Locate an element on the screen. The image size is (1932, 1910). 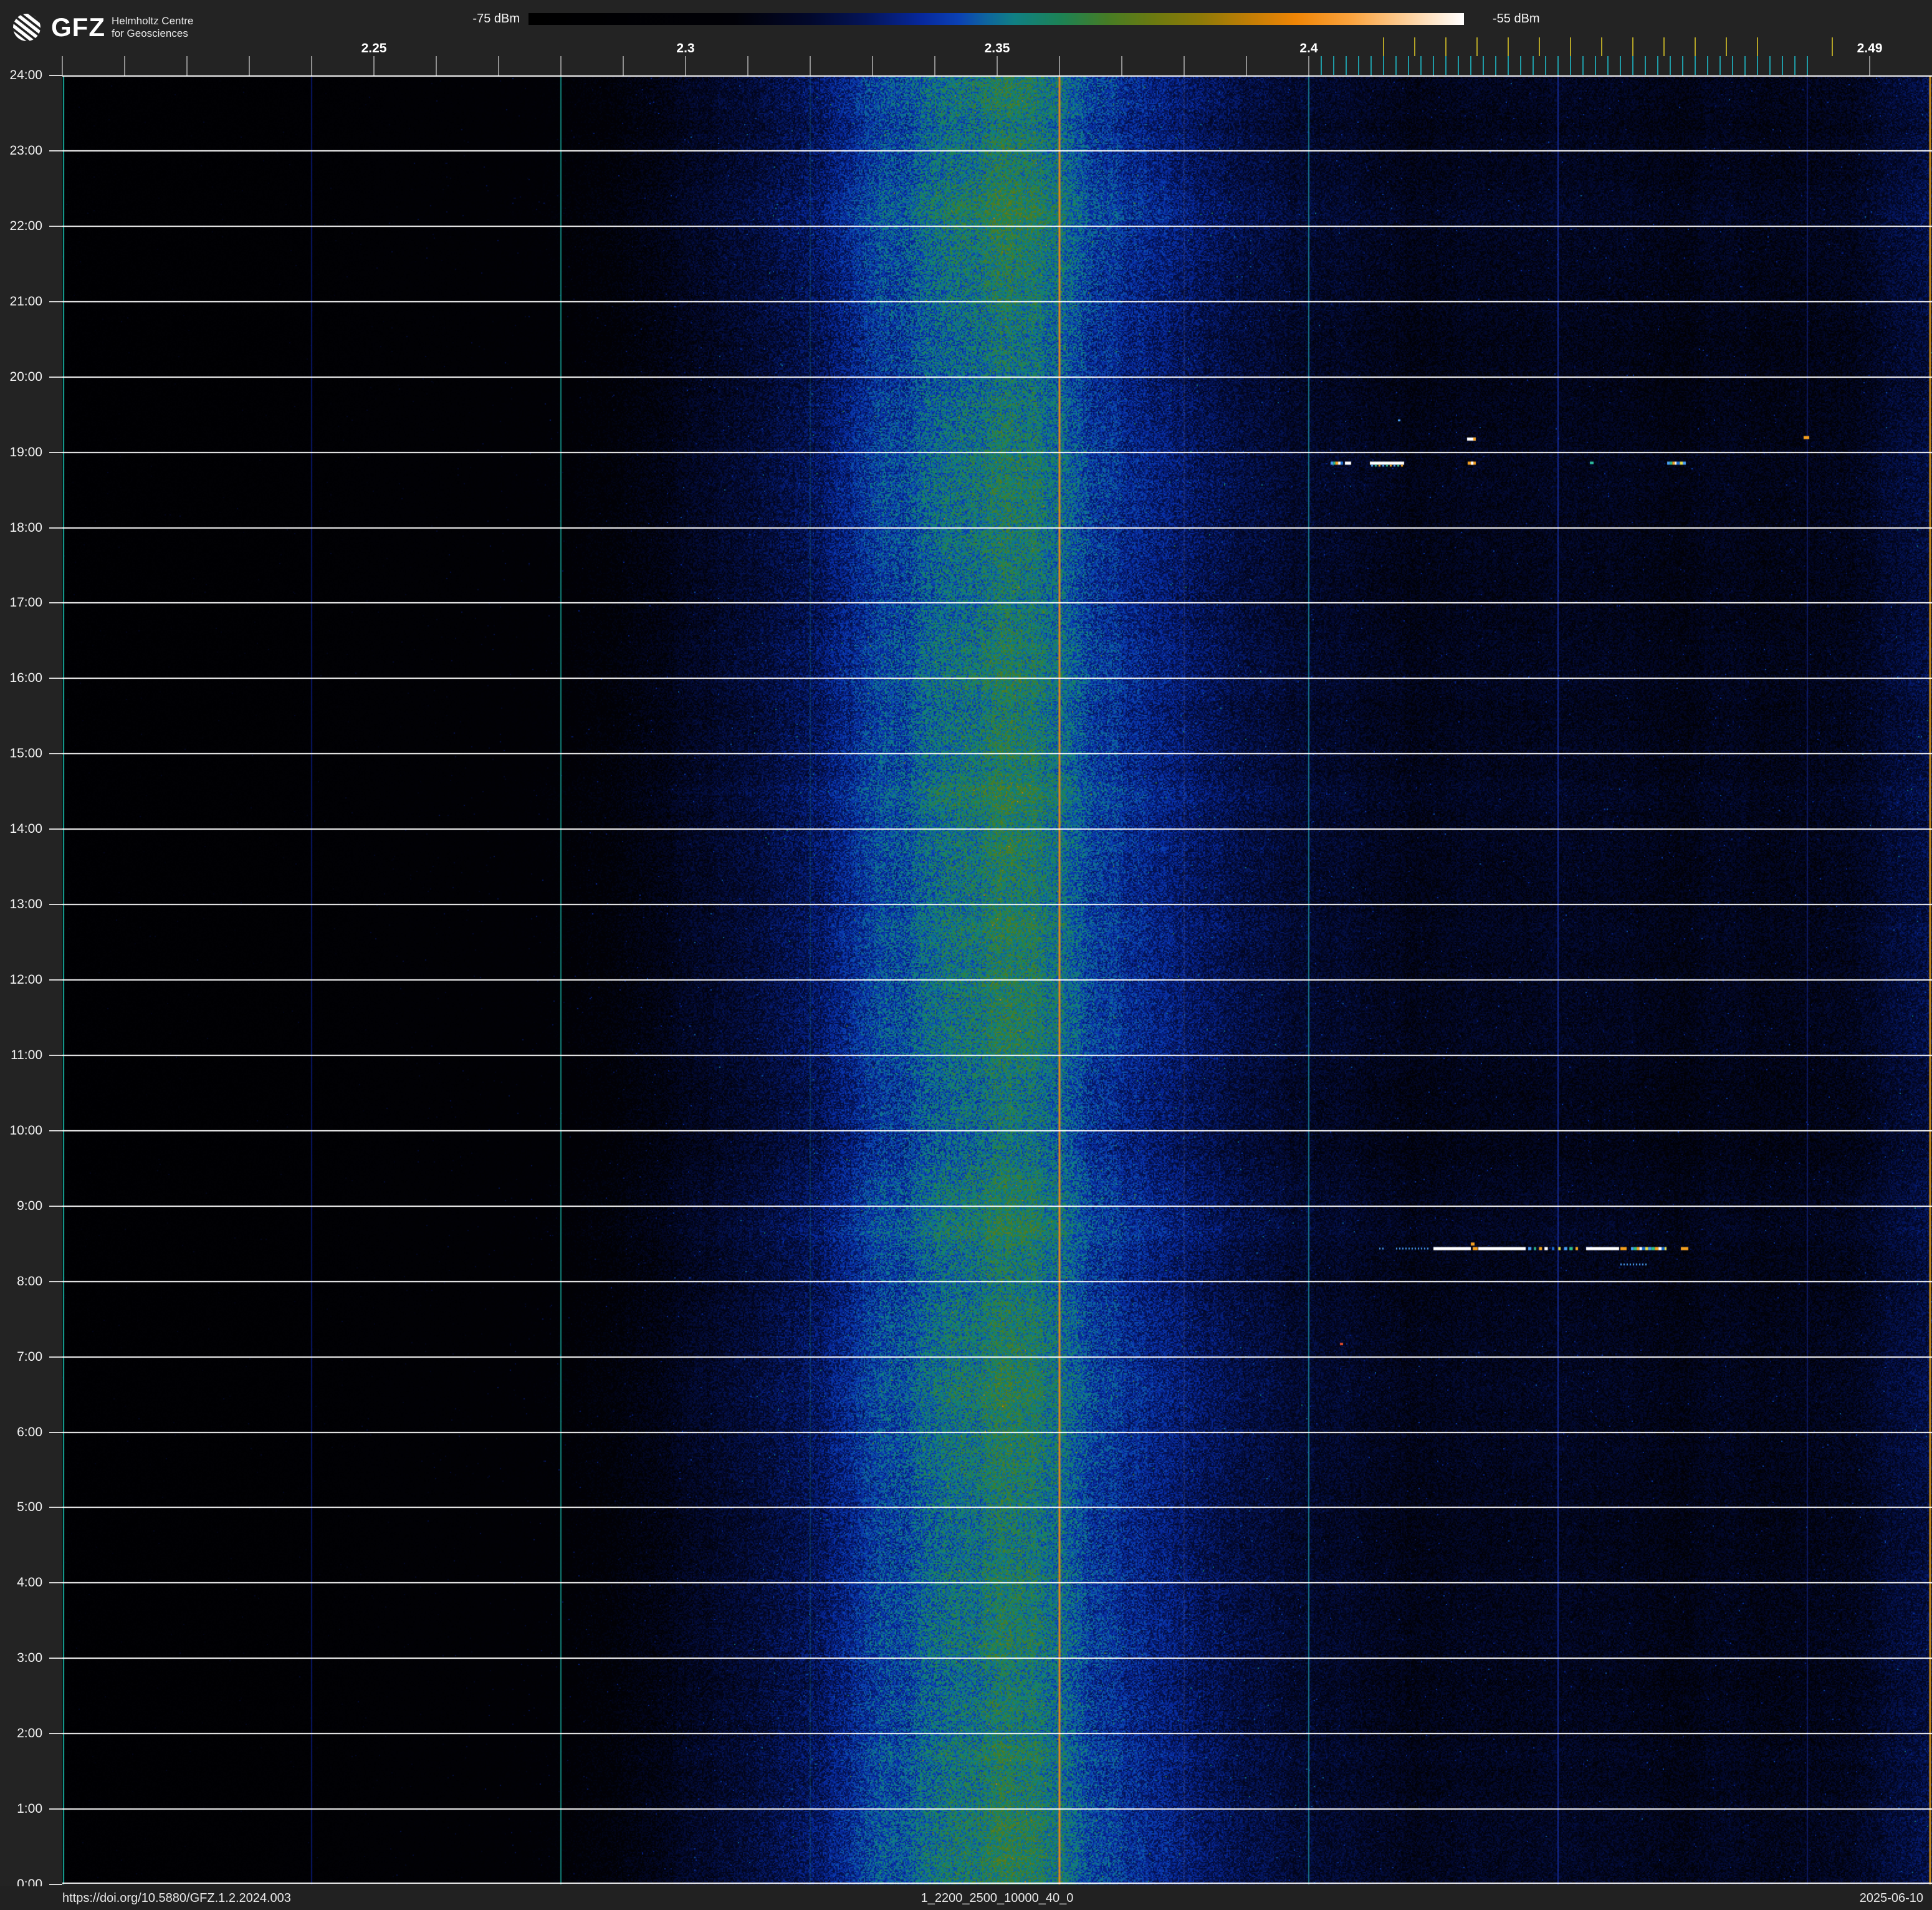
hour-label: 4:00 is located at coordinates (29, 1582).